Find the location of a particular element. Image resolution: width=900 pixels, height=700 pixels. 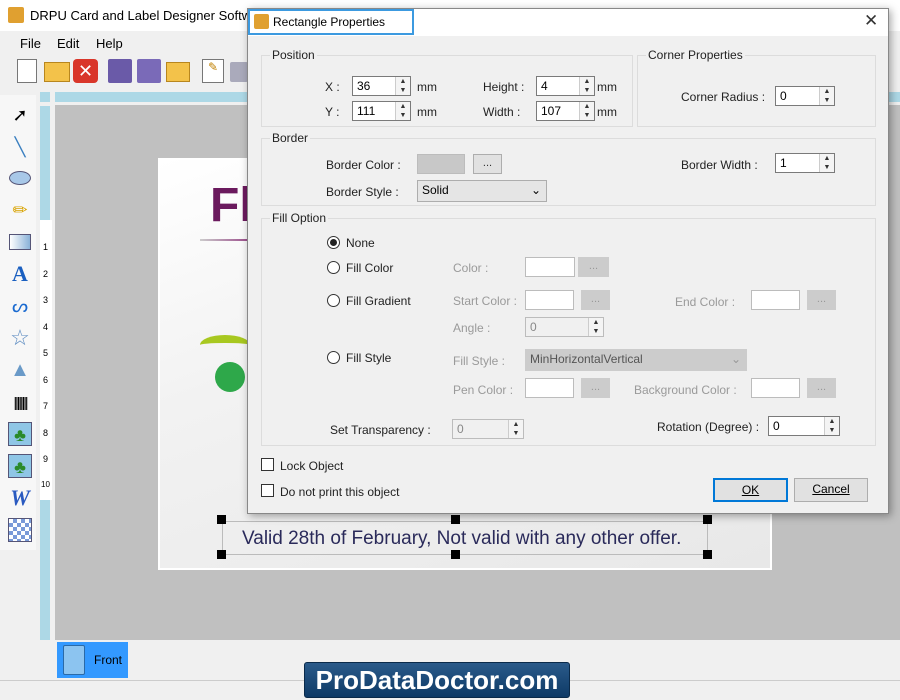

tab-label: Front is located at coordinates (108, 660).